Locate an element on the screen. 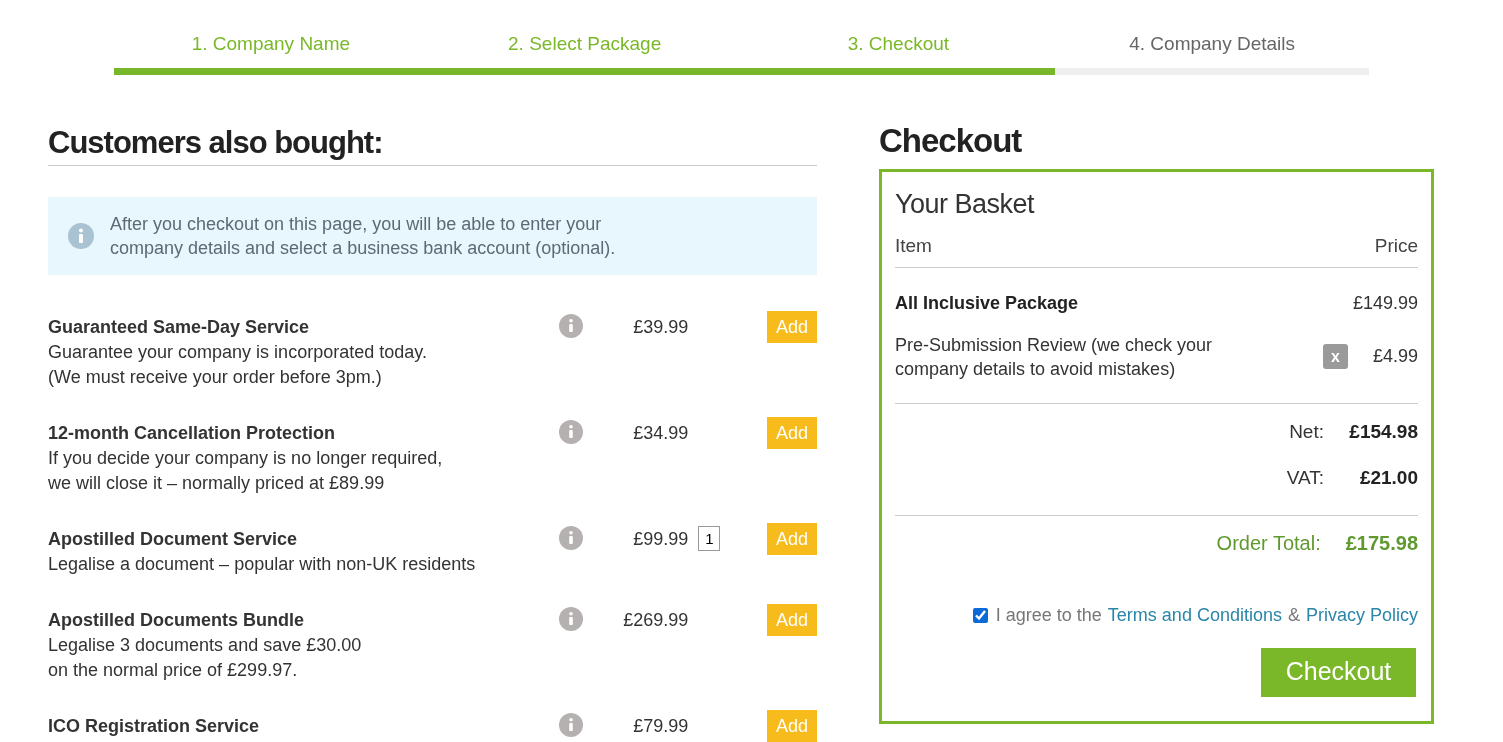 The height and width of the screenshot is (742, 1503). item-description: on the normal price of £299.97. is located at coordinates (173, 670).